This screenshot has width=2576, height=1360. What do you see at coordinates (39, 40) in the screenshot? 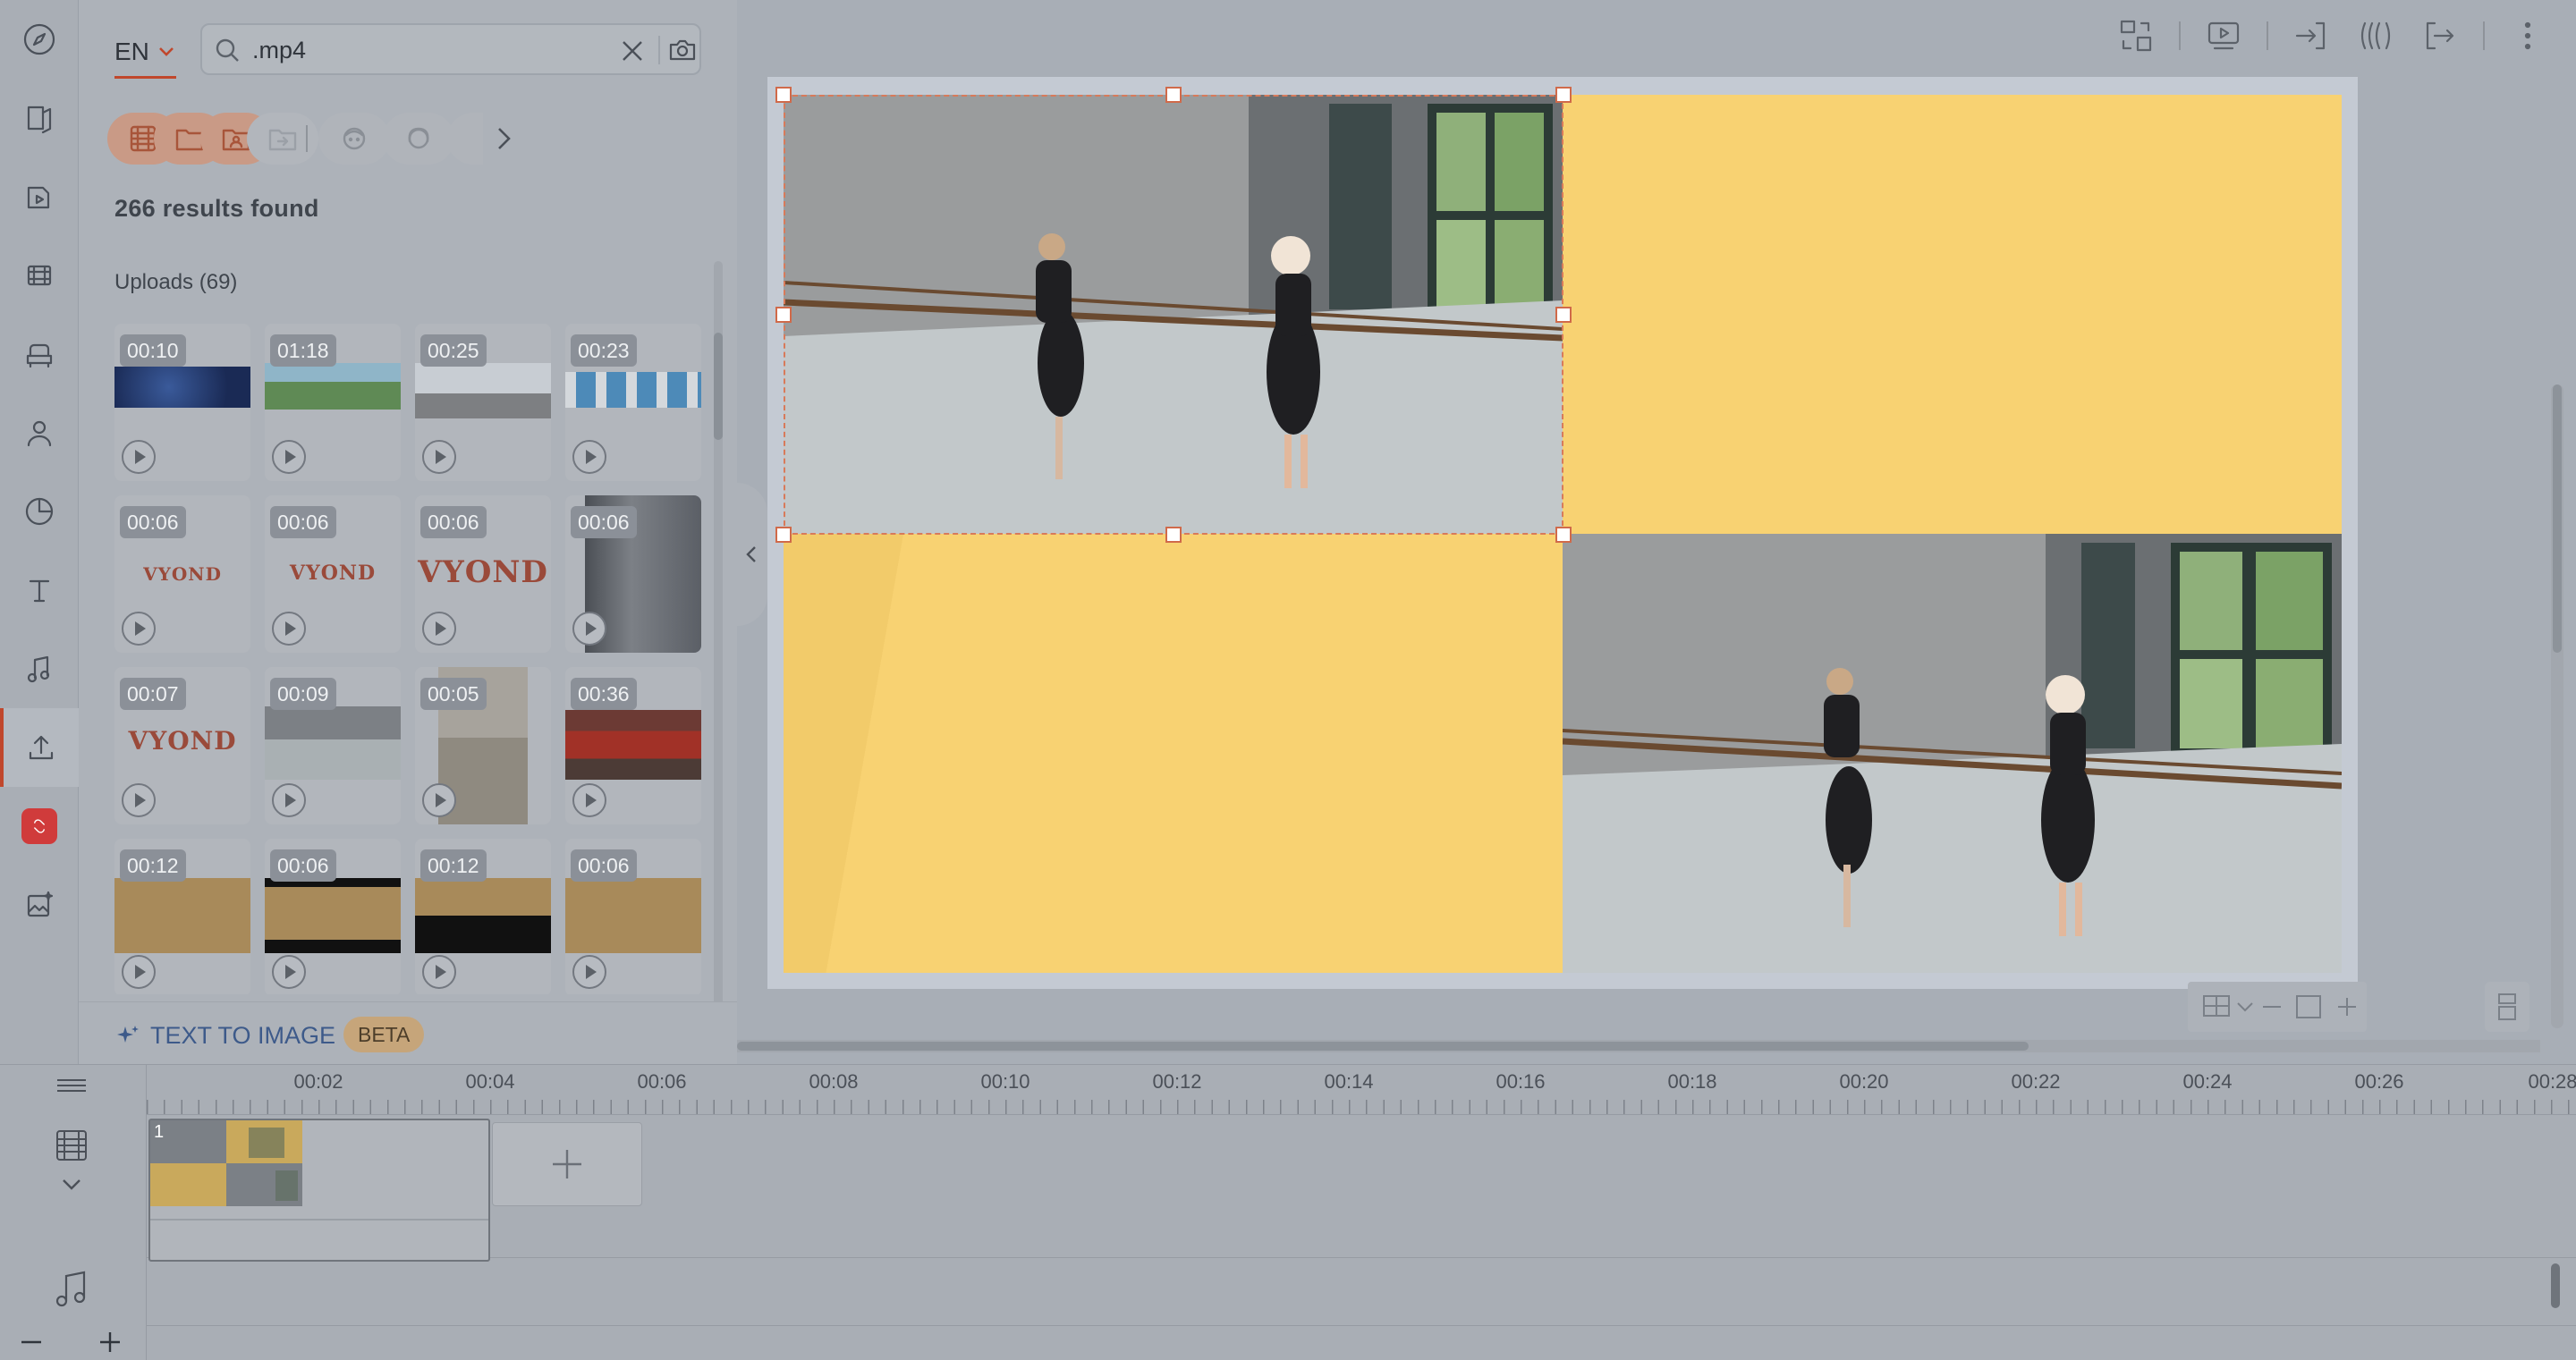
I see `explore-compass-icon` at bounding box center [39, 40].